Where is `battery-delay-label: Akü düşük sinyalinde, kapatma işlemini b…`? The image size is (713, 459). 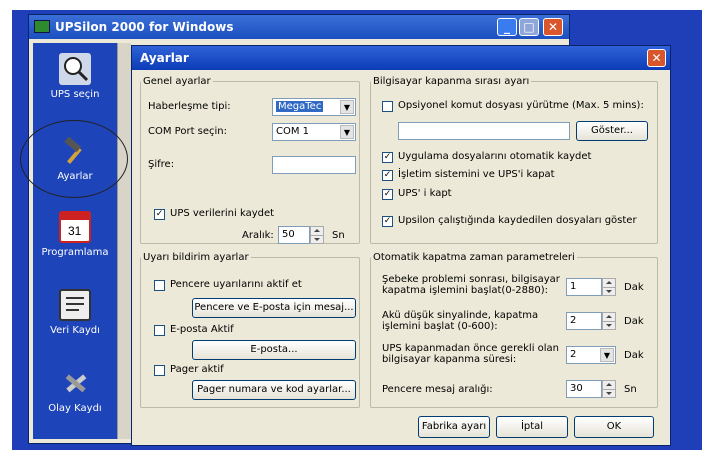 battery-delay-label: Akü düşük sinyalinde, kapatma işlemini b… is located at coordinates (460, 321).